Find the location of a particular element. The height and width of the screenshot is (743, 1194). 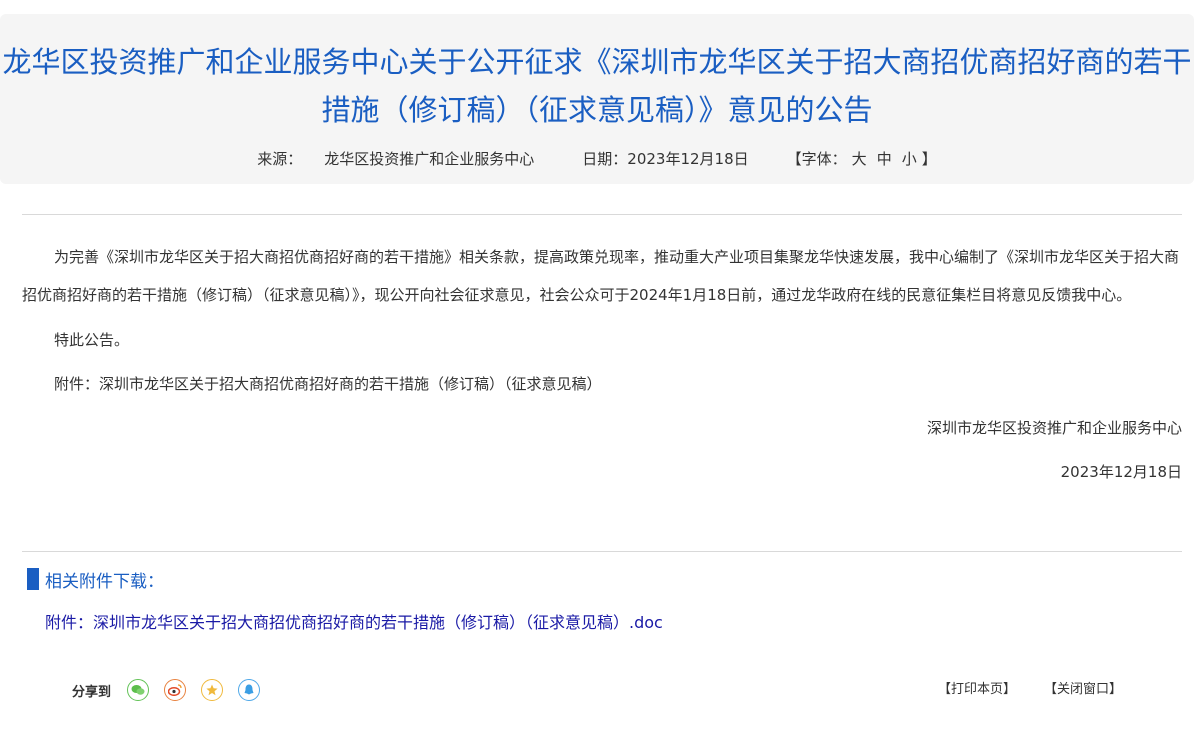

attachments-heading: 相关附件下载： is located at coordinates (95, 580).